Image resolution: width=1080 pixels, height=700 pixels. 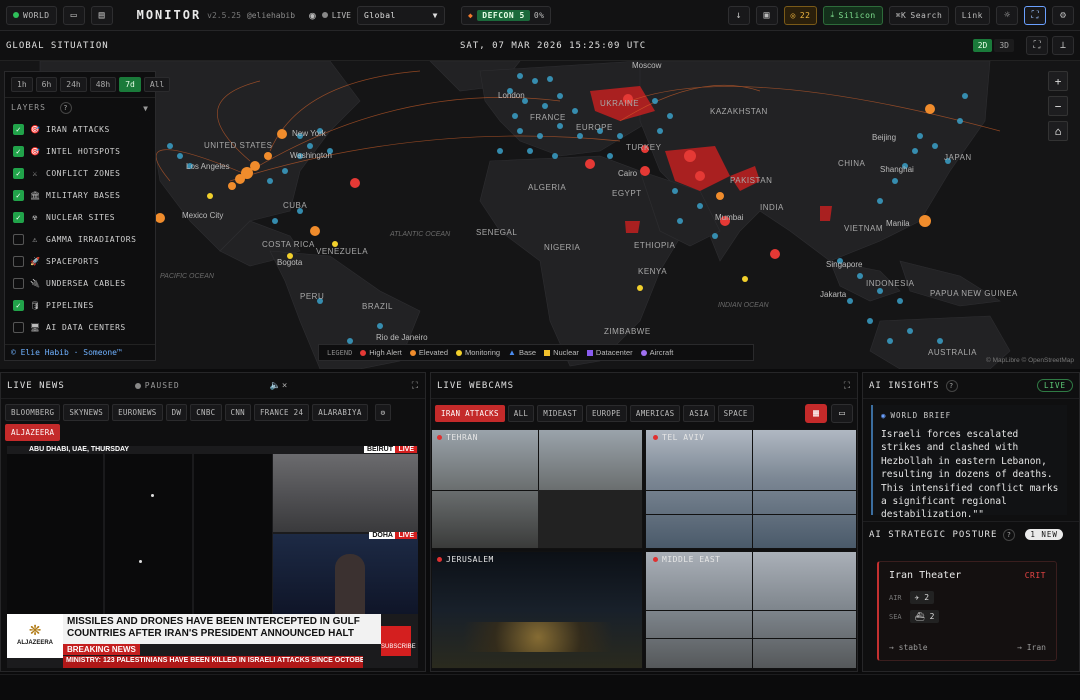 I want to click on alerts-badge: ◎ 22, so click(x=800, y=15).